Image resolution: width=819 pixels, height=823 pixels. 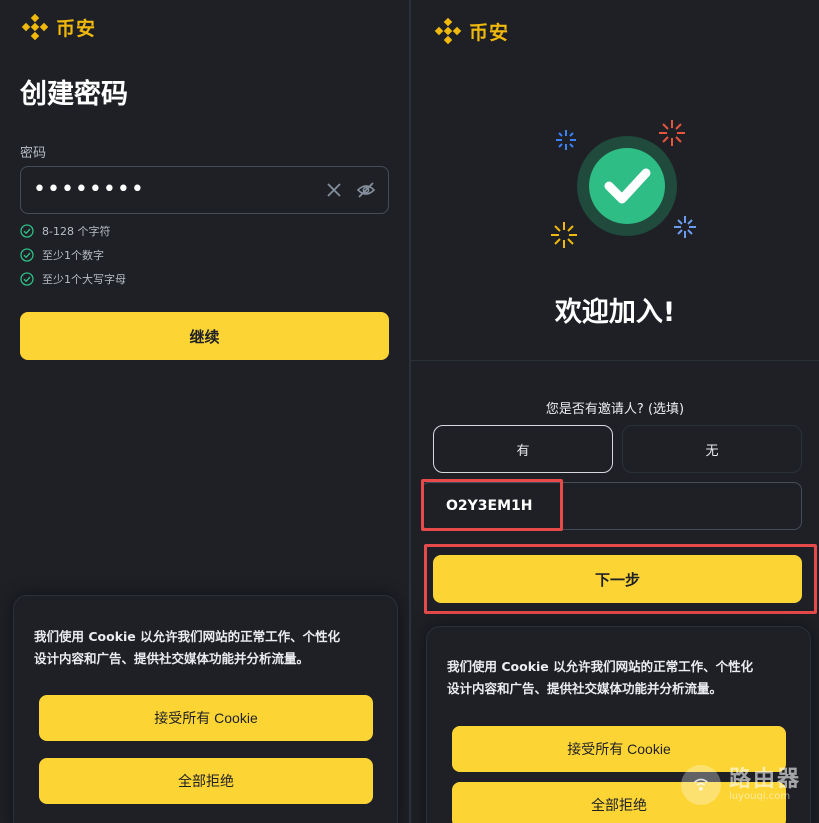 I want to click on watermark-text: 路由器, so click(x=764, y=779).